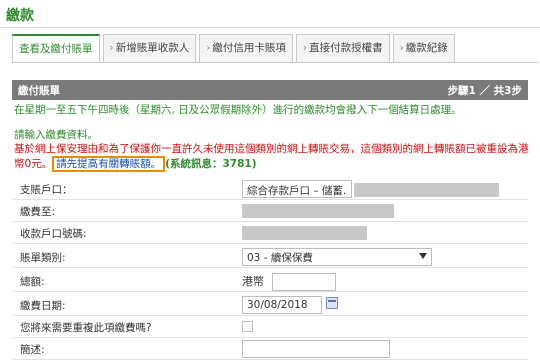 The width and height of the screenshot is (540, 360). I want to click on divider, so click(275, 62).